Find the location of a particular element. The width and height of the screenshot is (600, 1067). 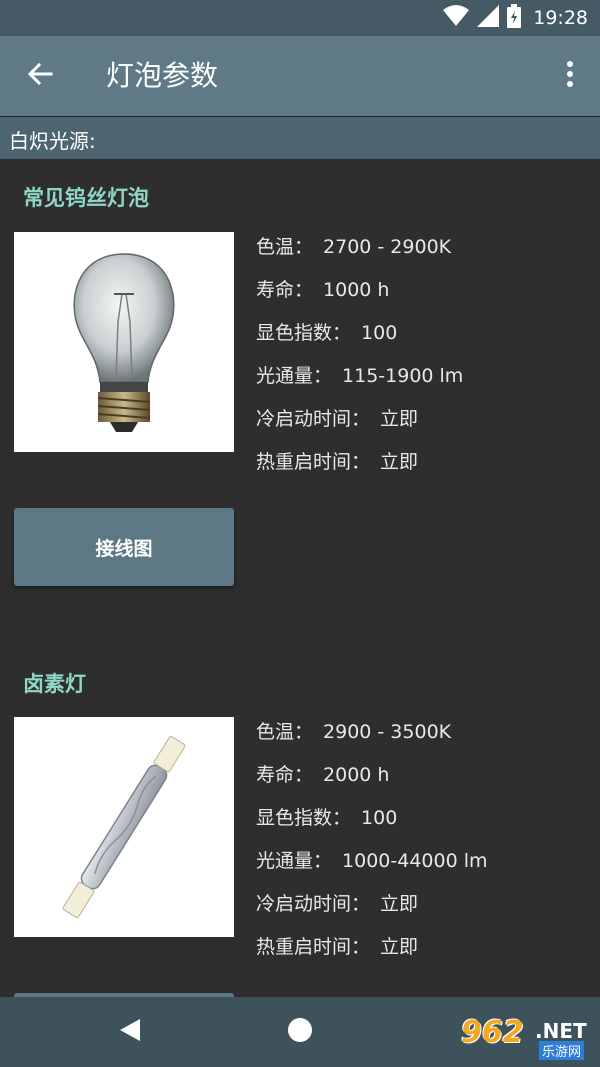

spec-row: 色温： 2900 - 3500K is located at coordinates (372, 738).